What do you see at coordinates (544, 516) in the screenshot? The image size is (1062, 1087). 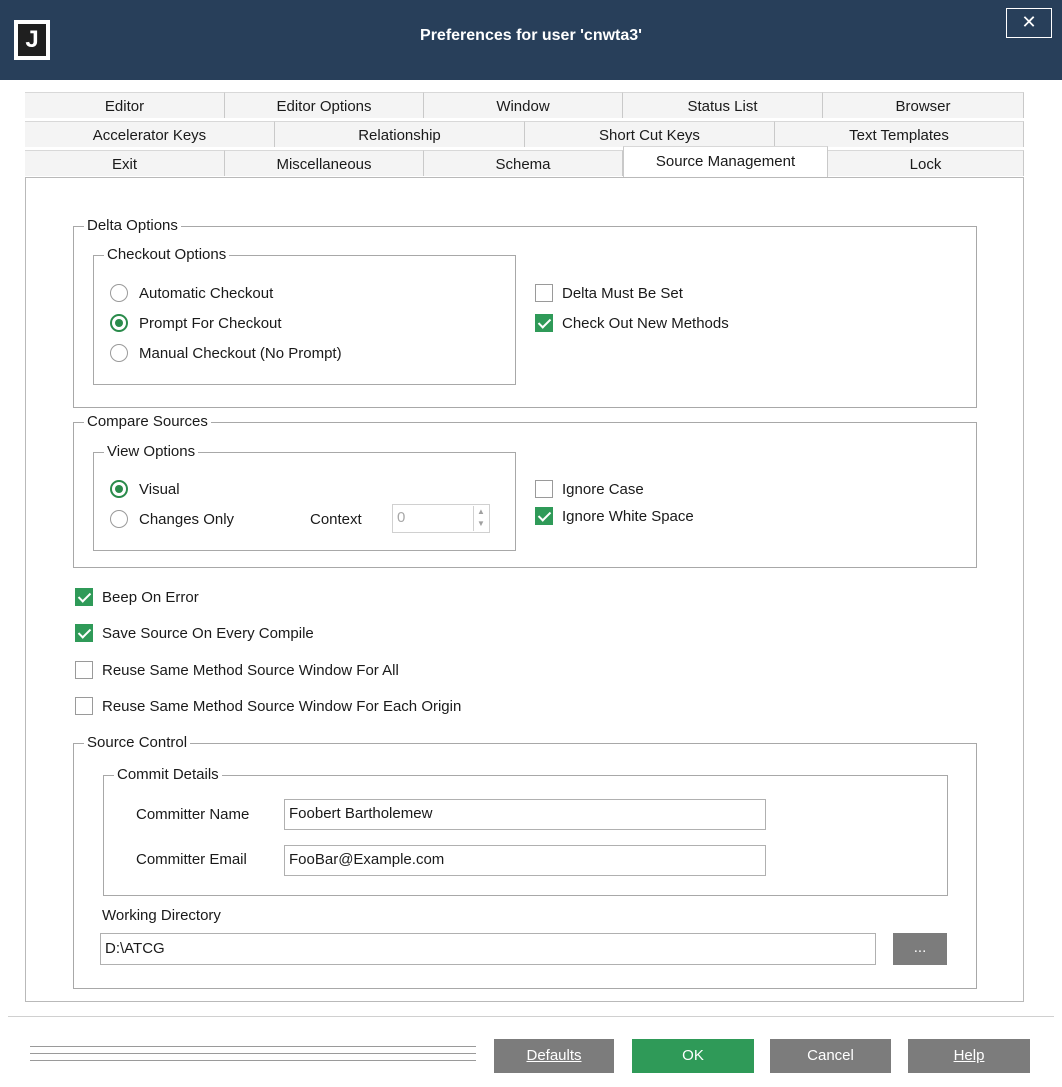 I see `ignore-white-space-checkbox` at bounding box center [544, 516].